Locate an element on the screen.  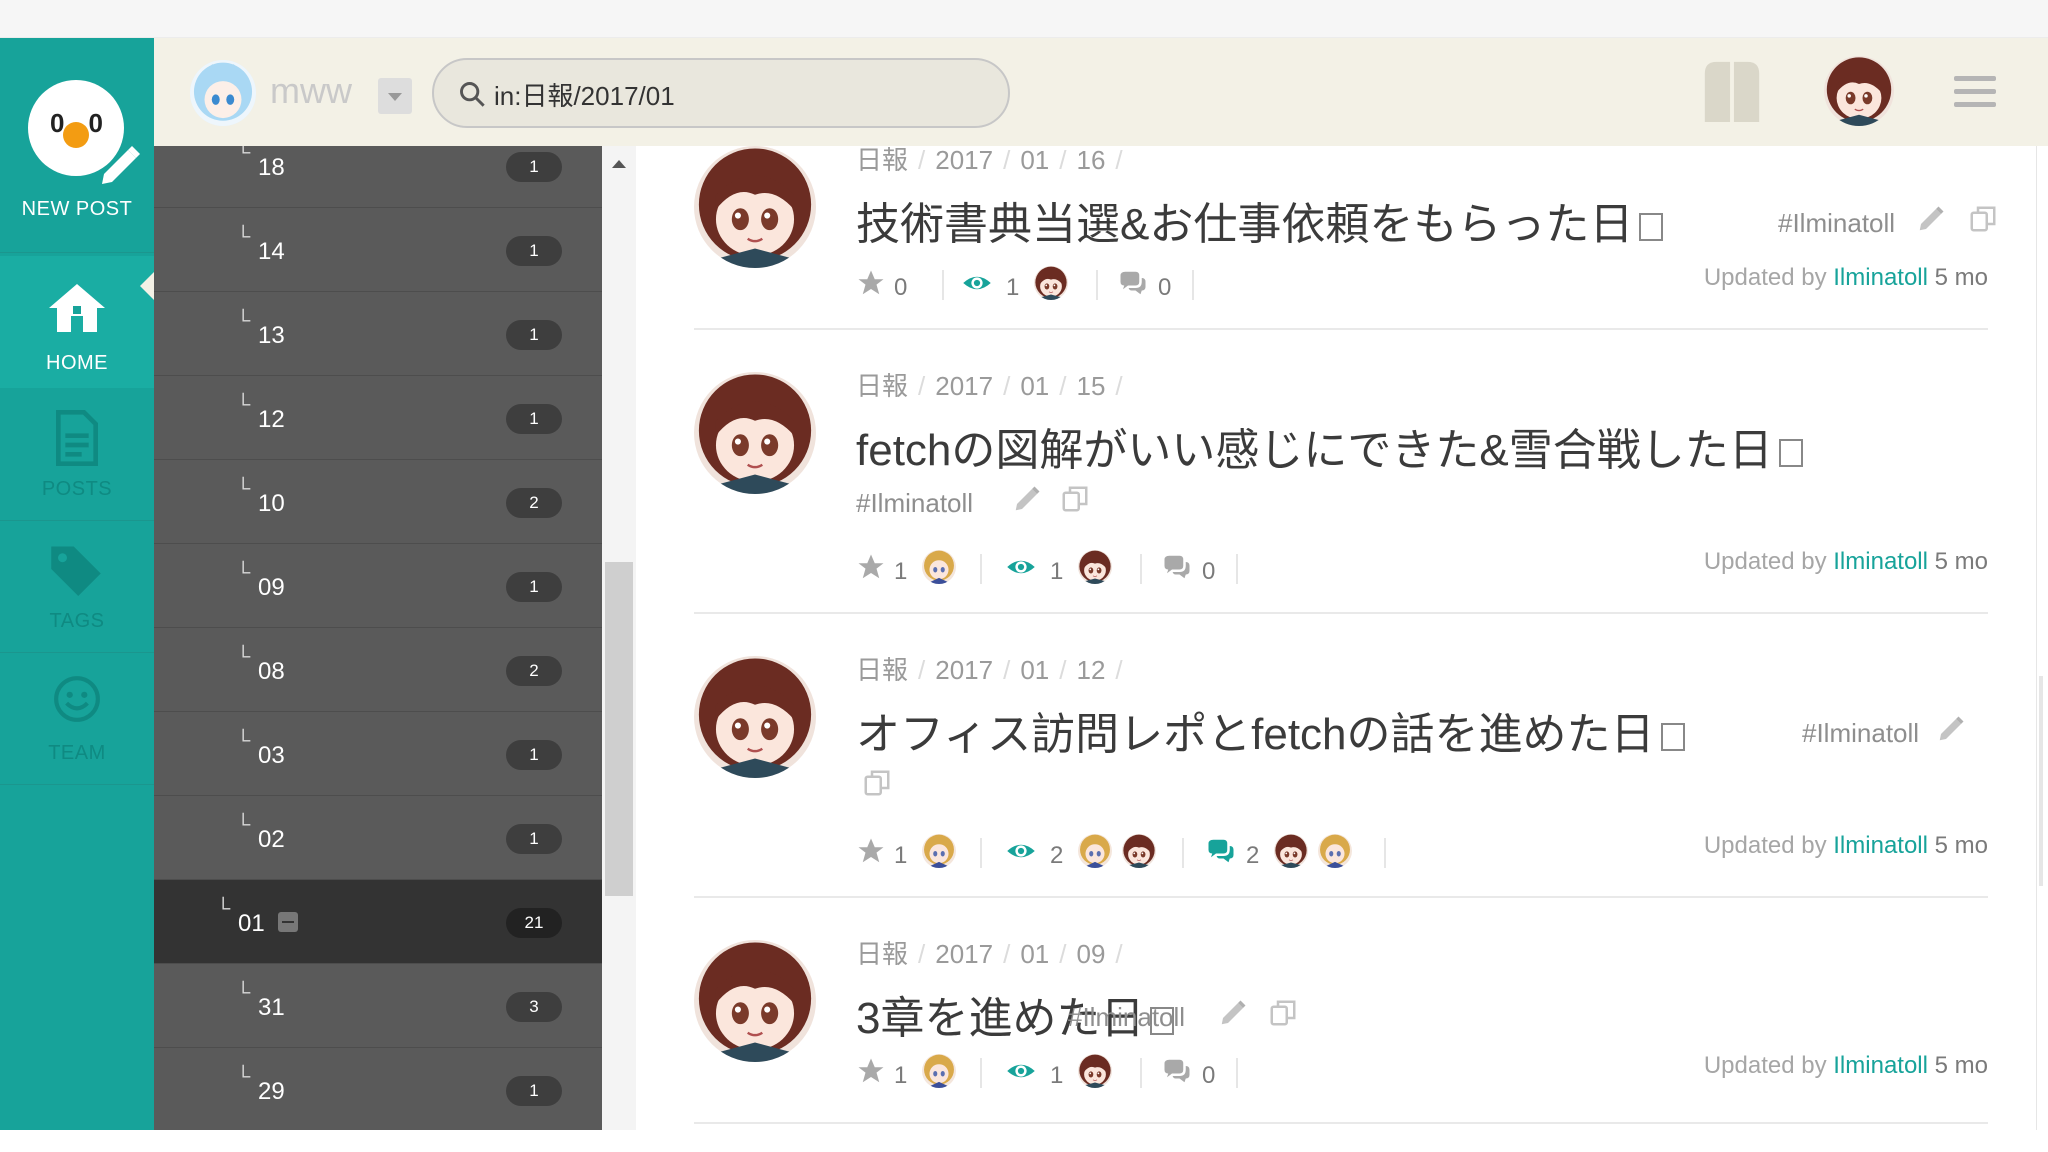
page-scroll-thumb is located at coordinates (2041, 781).